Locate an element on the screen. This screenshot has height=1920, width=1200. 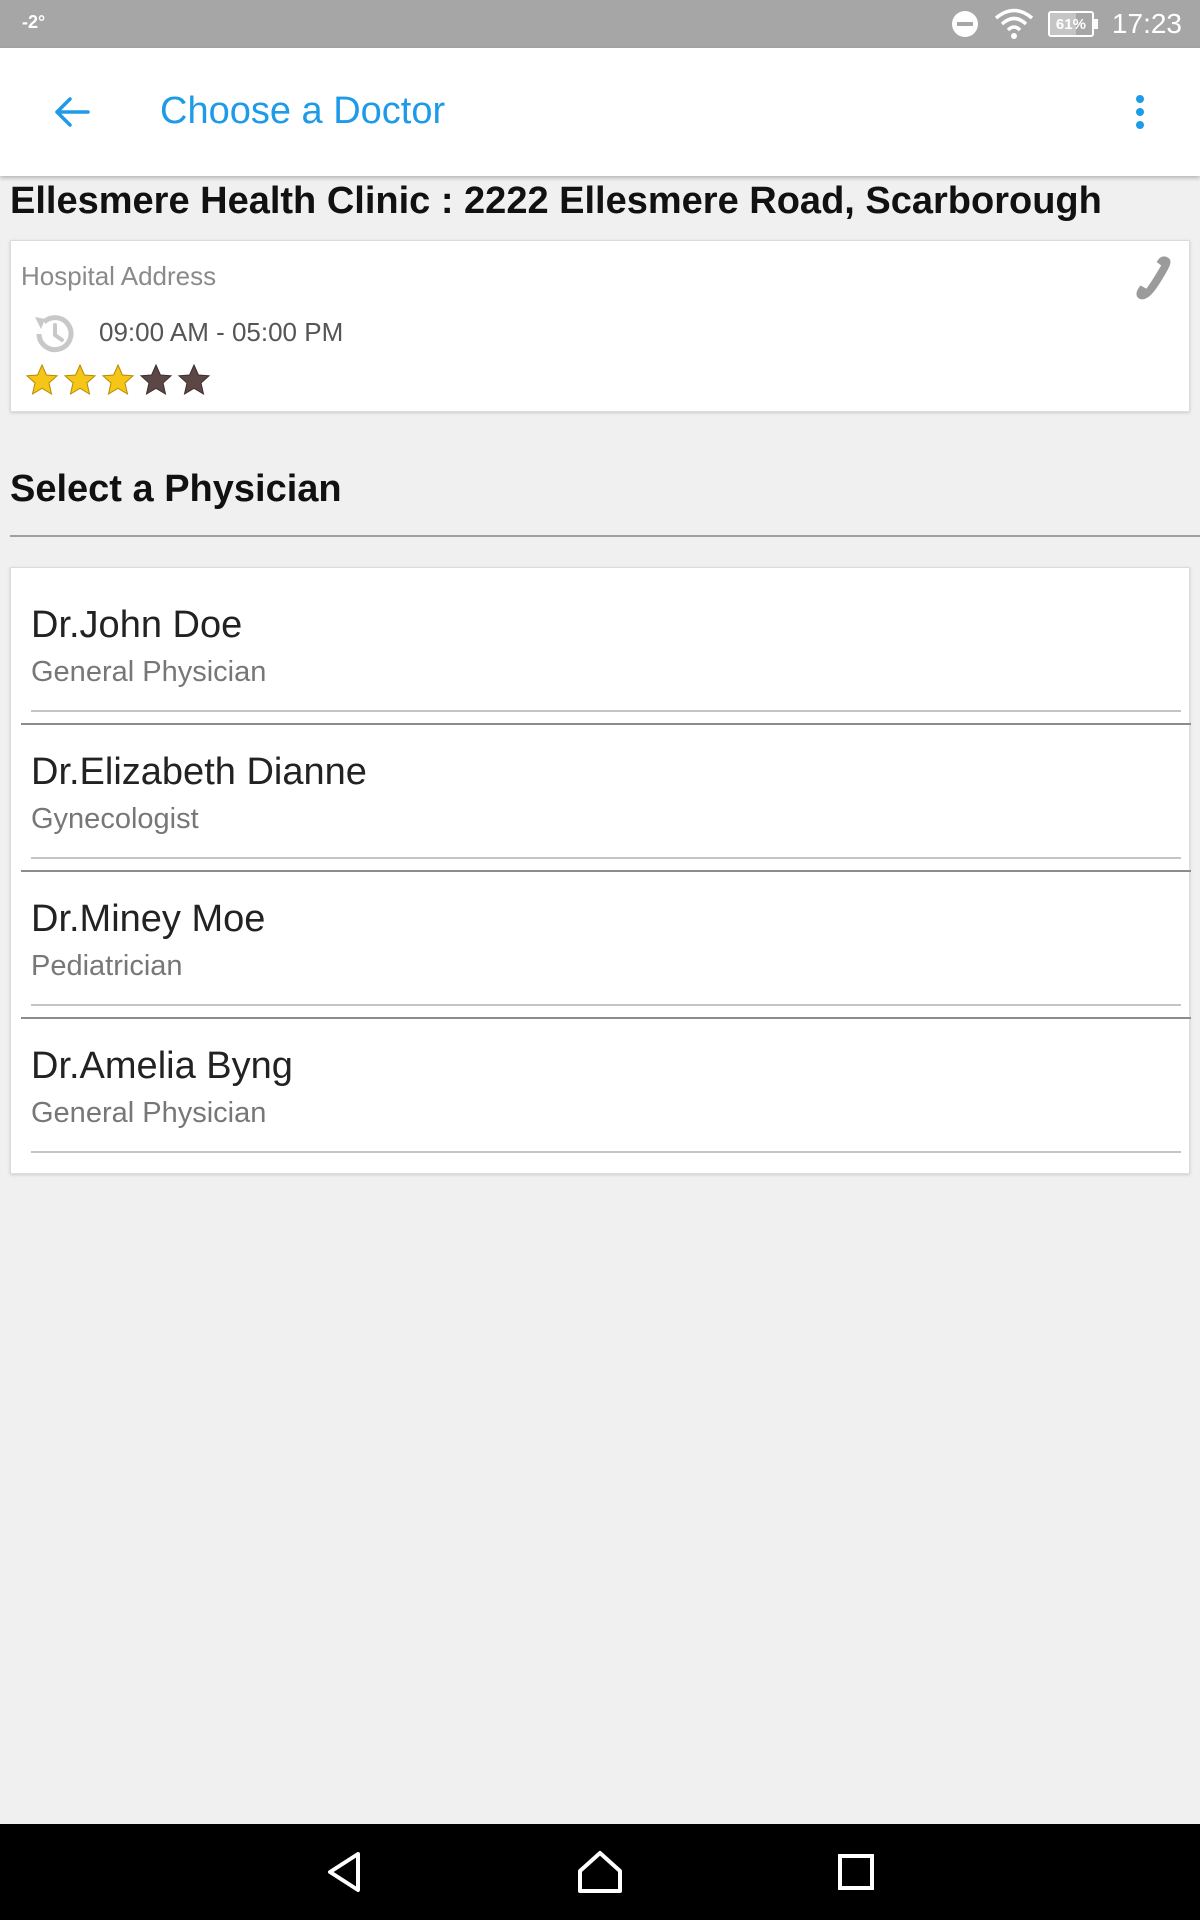
overflow-menu-button is located at coordinates (1140, 112).